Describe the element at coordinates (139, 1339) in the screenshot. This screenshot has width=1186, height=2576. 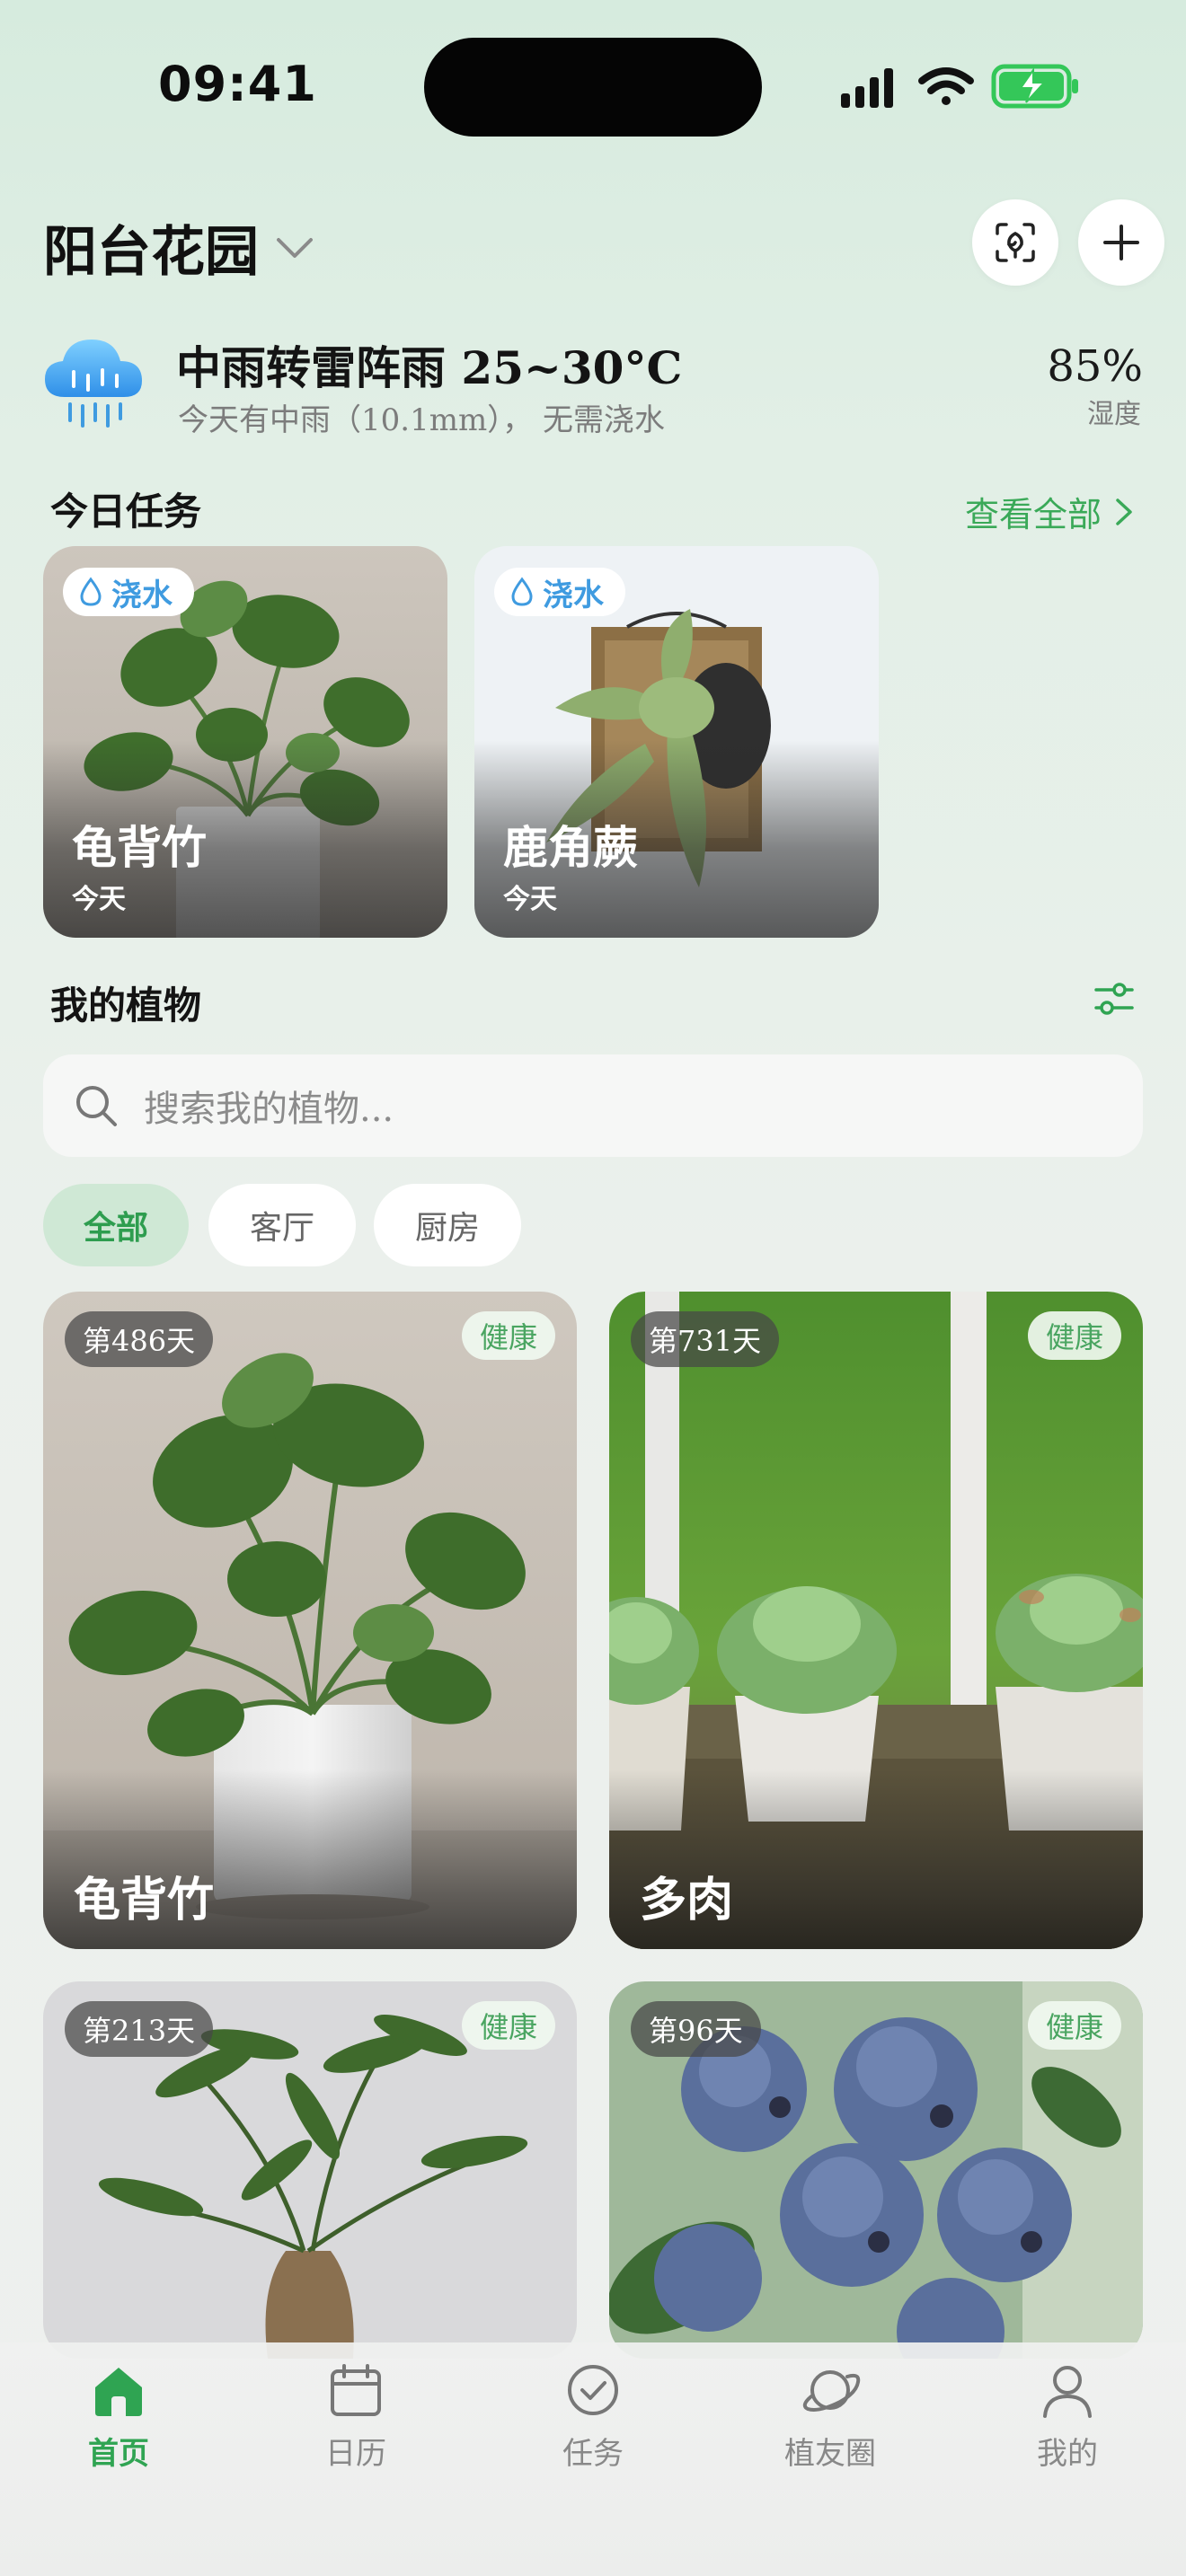
I see `days-badge: 第486天` at that location.